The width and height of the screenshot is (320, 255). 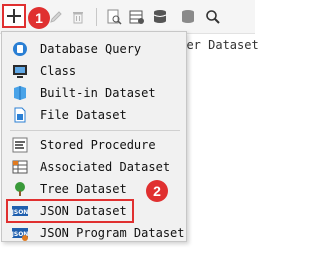 What do you see at coordinates (20, 189) in the screenshot?
I see `tree-dataset-icon` at bounding box center [20, 189].